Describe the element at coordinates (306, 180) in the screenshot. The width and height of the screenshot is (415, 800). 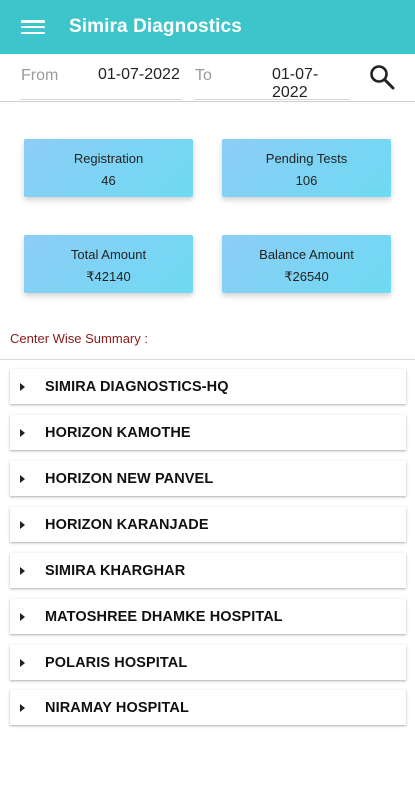
I see `pending-tests-value: 106` at that location.